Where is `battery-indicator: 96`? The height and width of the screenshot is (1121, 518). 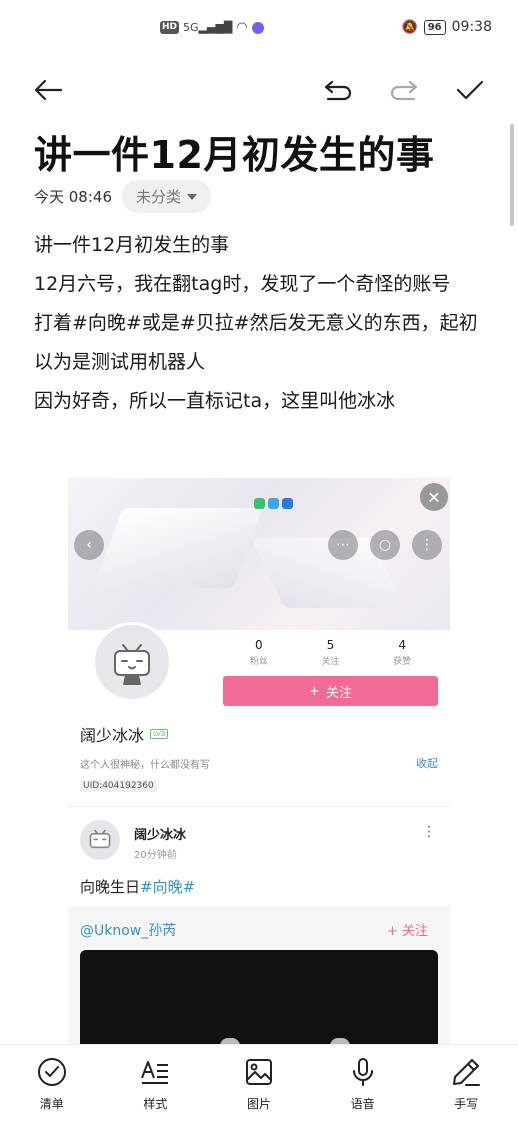
battery-indicator: 96 is located at coordinates (434, 27).